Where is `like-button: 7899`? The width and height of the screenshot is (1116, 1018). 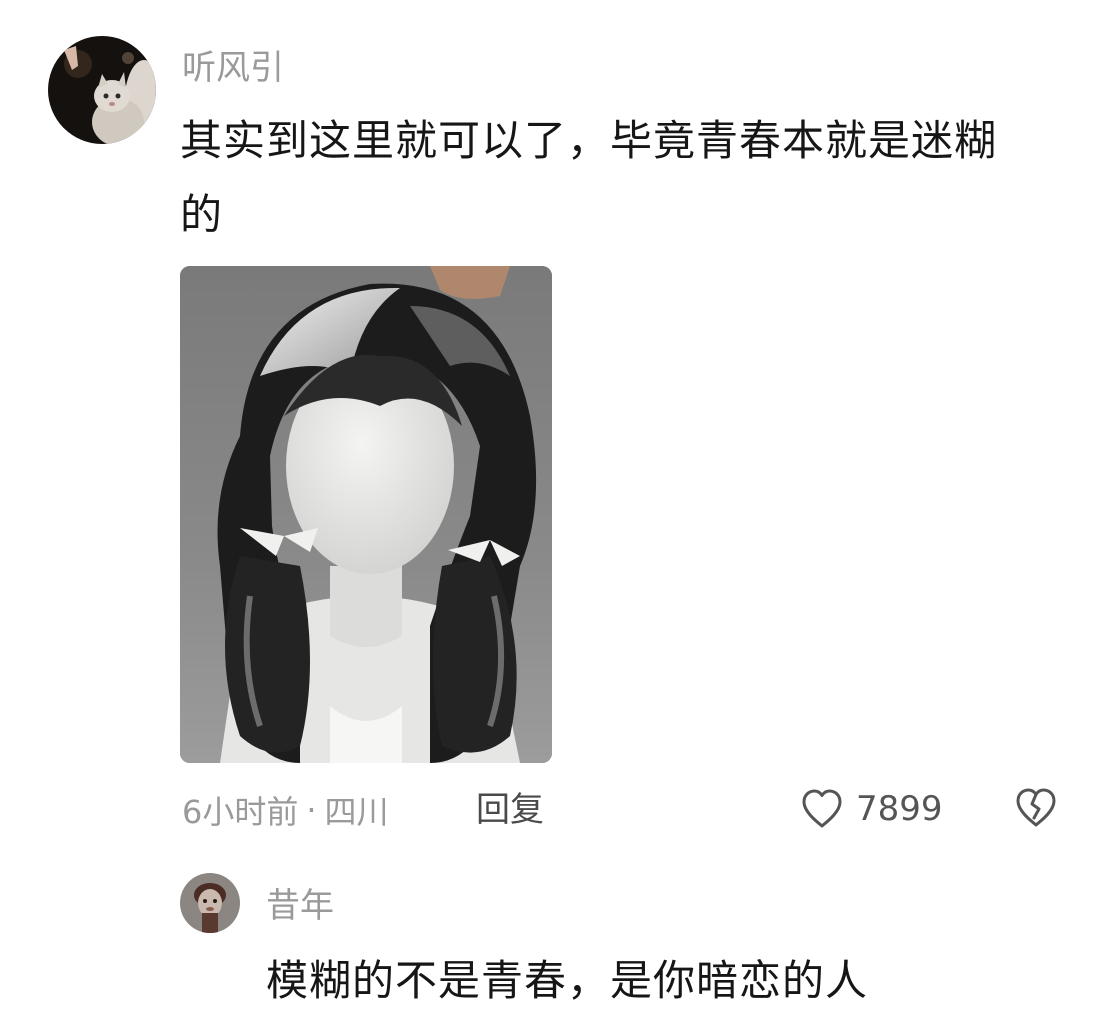 like-button: 7899 is located at coordinates (870, 809).